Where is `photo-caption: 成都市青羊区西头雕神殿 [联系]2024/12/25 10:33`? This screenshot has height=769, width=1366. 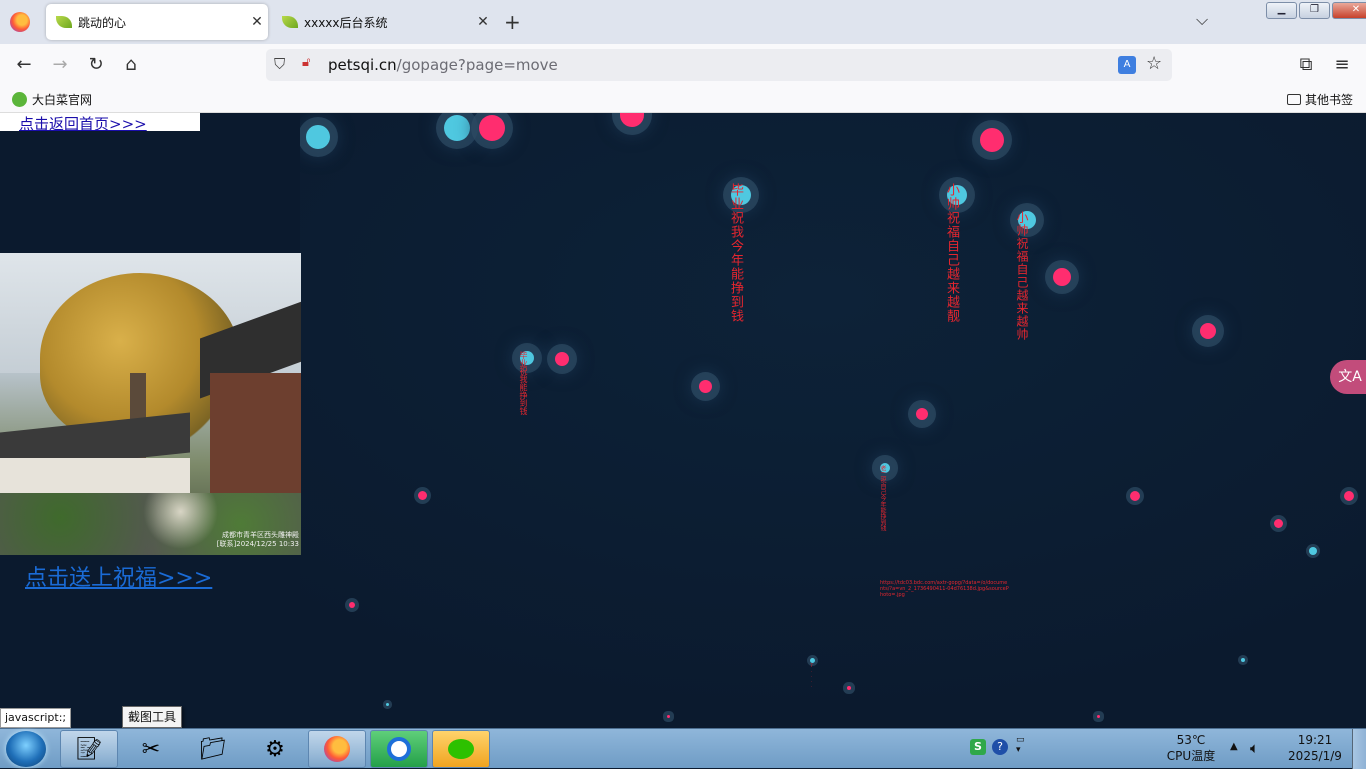
photo-caption: 成都市青羊区西头雕神殿 [联系]2024/12/25 10:33 is located at coordinates (241, 540).